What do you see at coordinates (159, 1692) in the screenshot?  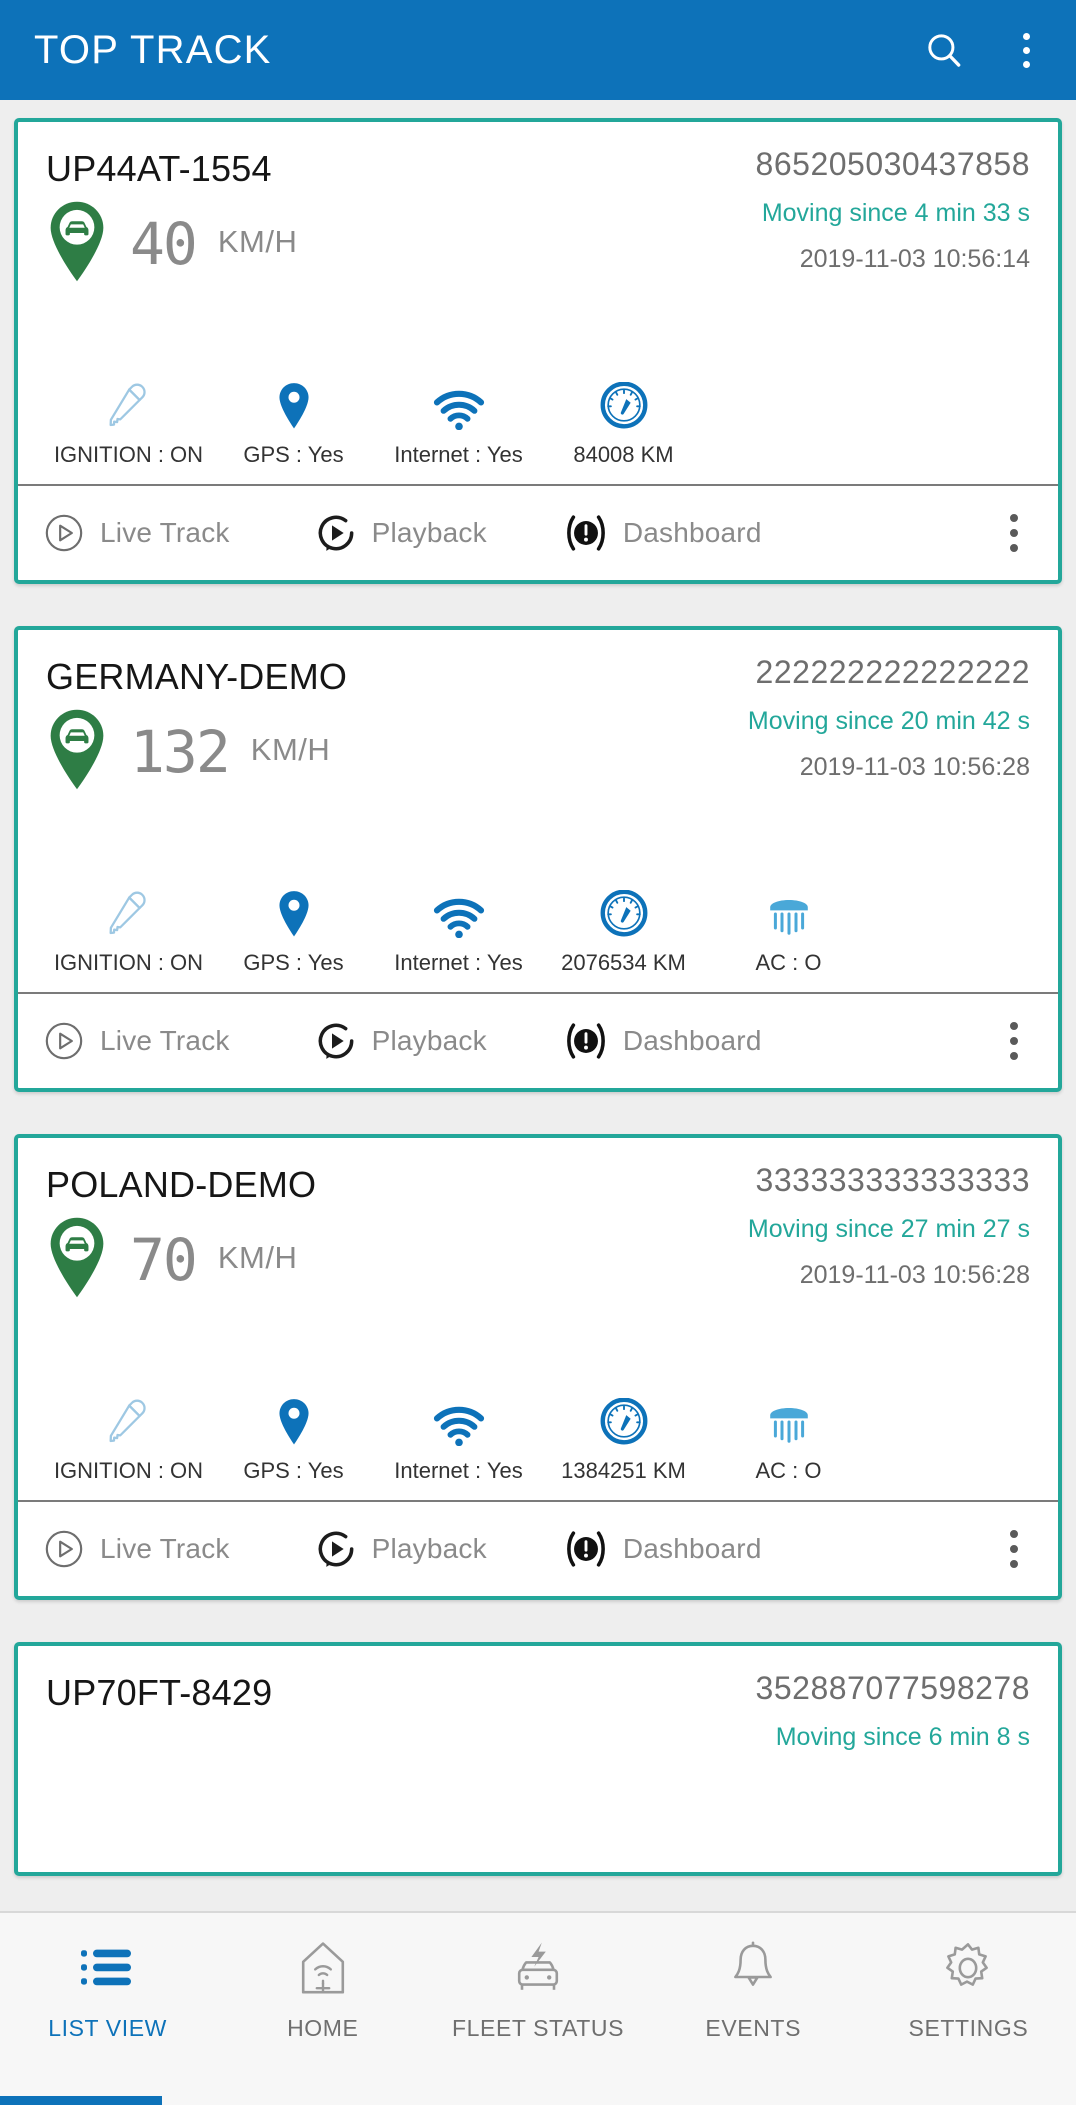 I see `vehicle-name: UP70FT-8429` at bounding box center [159, 1692].